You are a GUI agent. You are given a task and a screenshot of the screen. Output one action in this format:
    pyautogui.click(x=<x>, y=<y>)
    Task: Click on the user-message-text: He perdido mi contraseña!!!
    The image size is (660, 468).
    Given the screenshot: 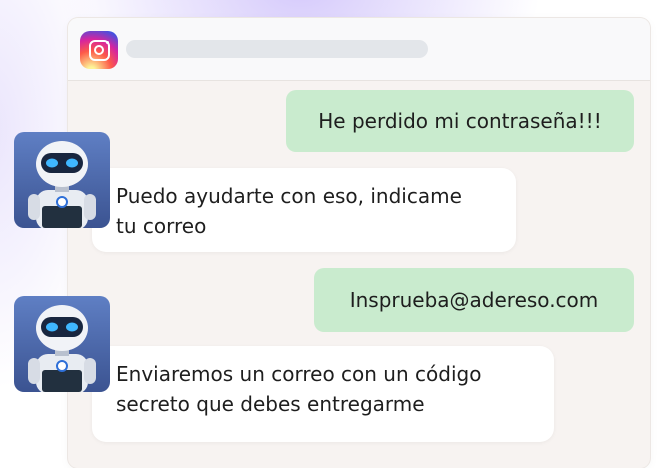 What is the action you would take?
    pyautogui.click(x=460, y=121)
    